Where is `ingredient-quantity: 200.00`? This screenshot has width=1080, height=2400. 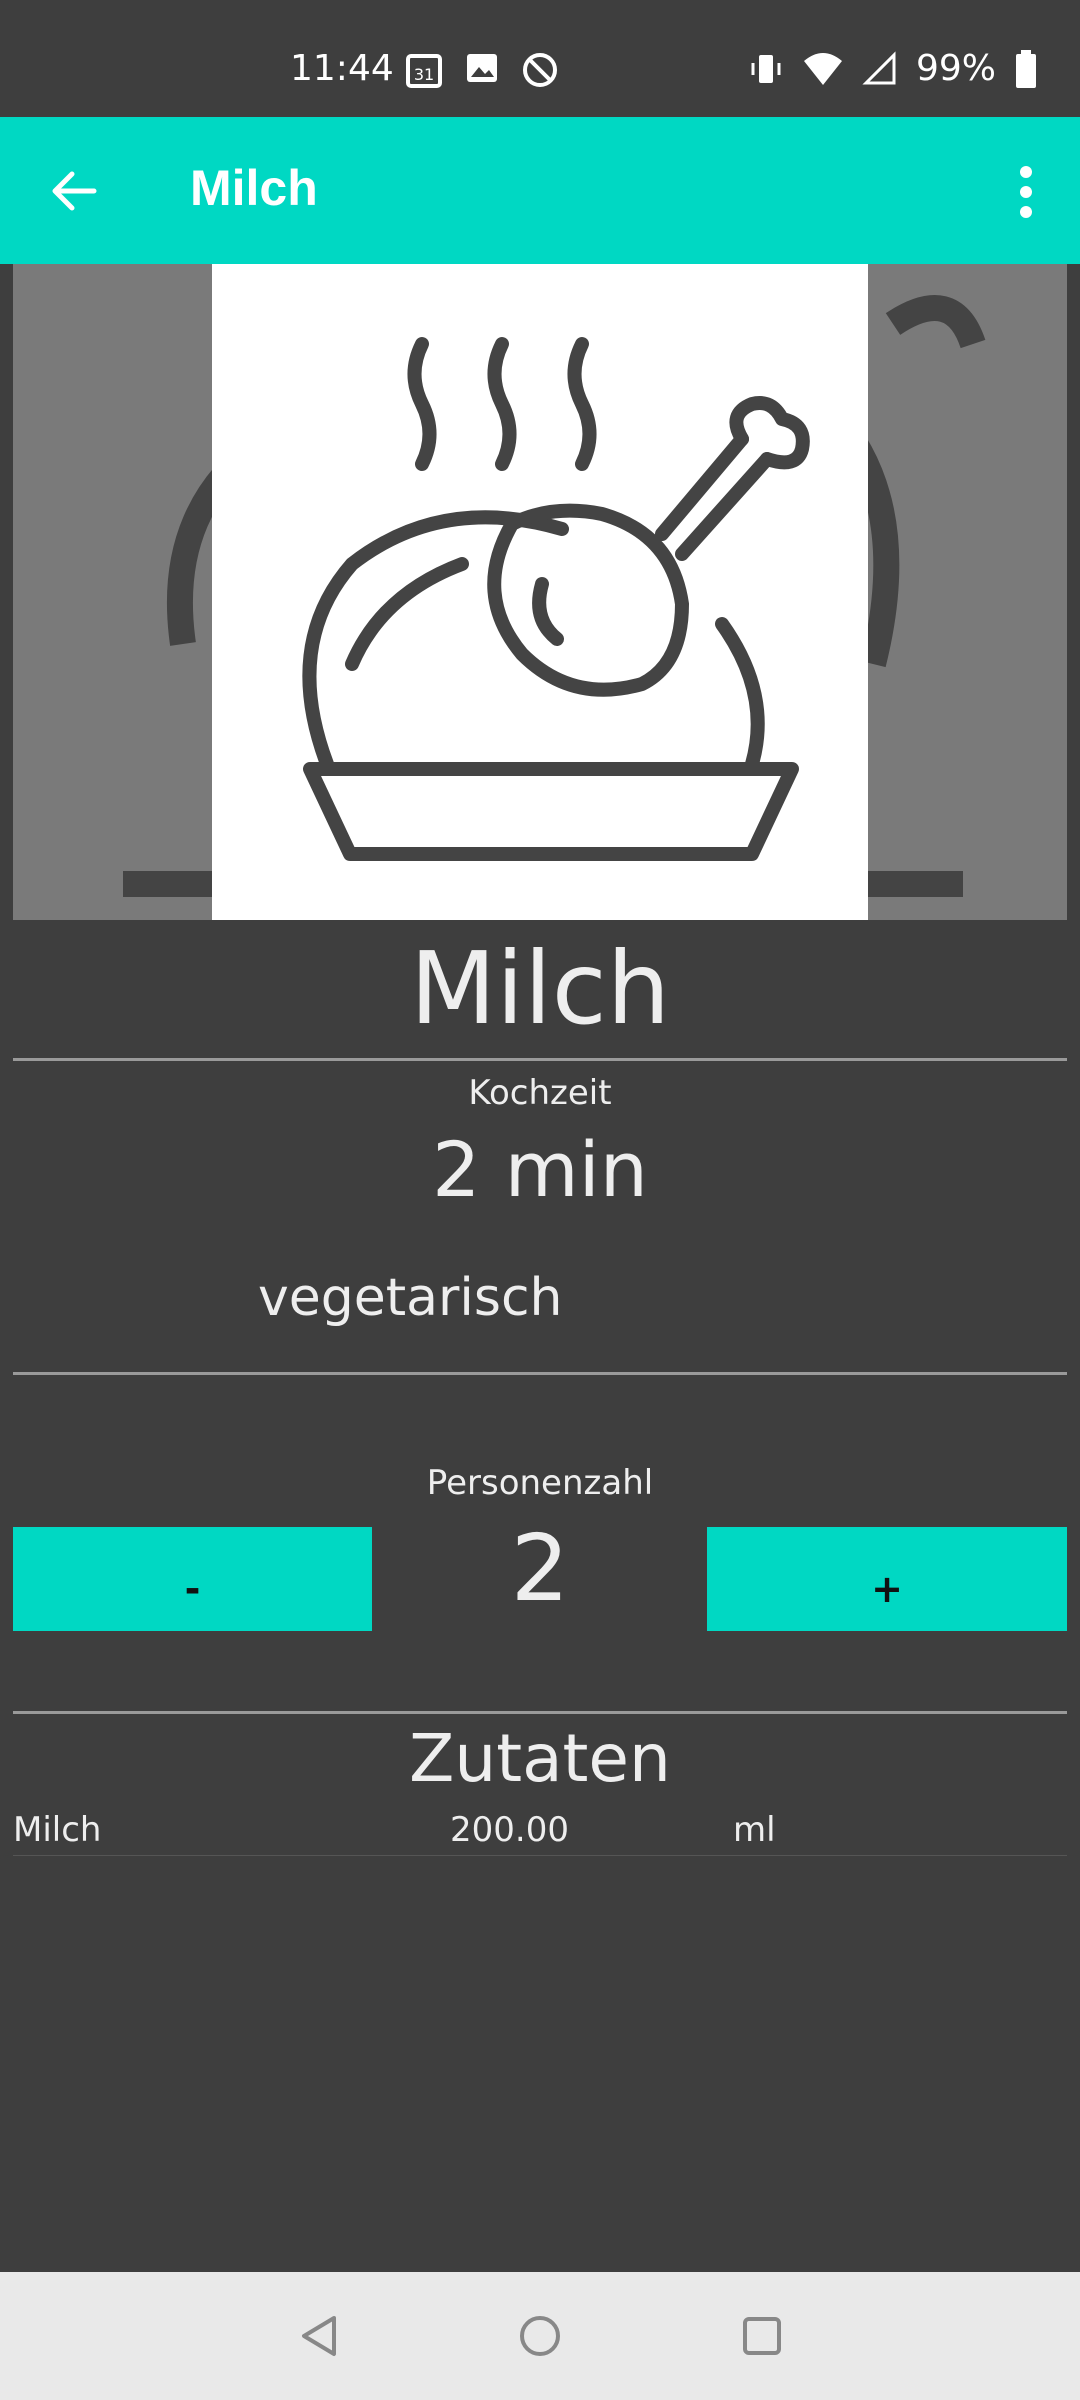
ingredient-quantity: 200.00 is located at coordinates (509, 1830).